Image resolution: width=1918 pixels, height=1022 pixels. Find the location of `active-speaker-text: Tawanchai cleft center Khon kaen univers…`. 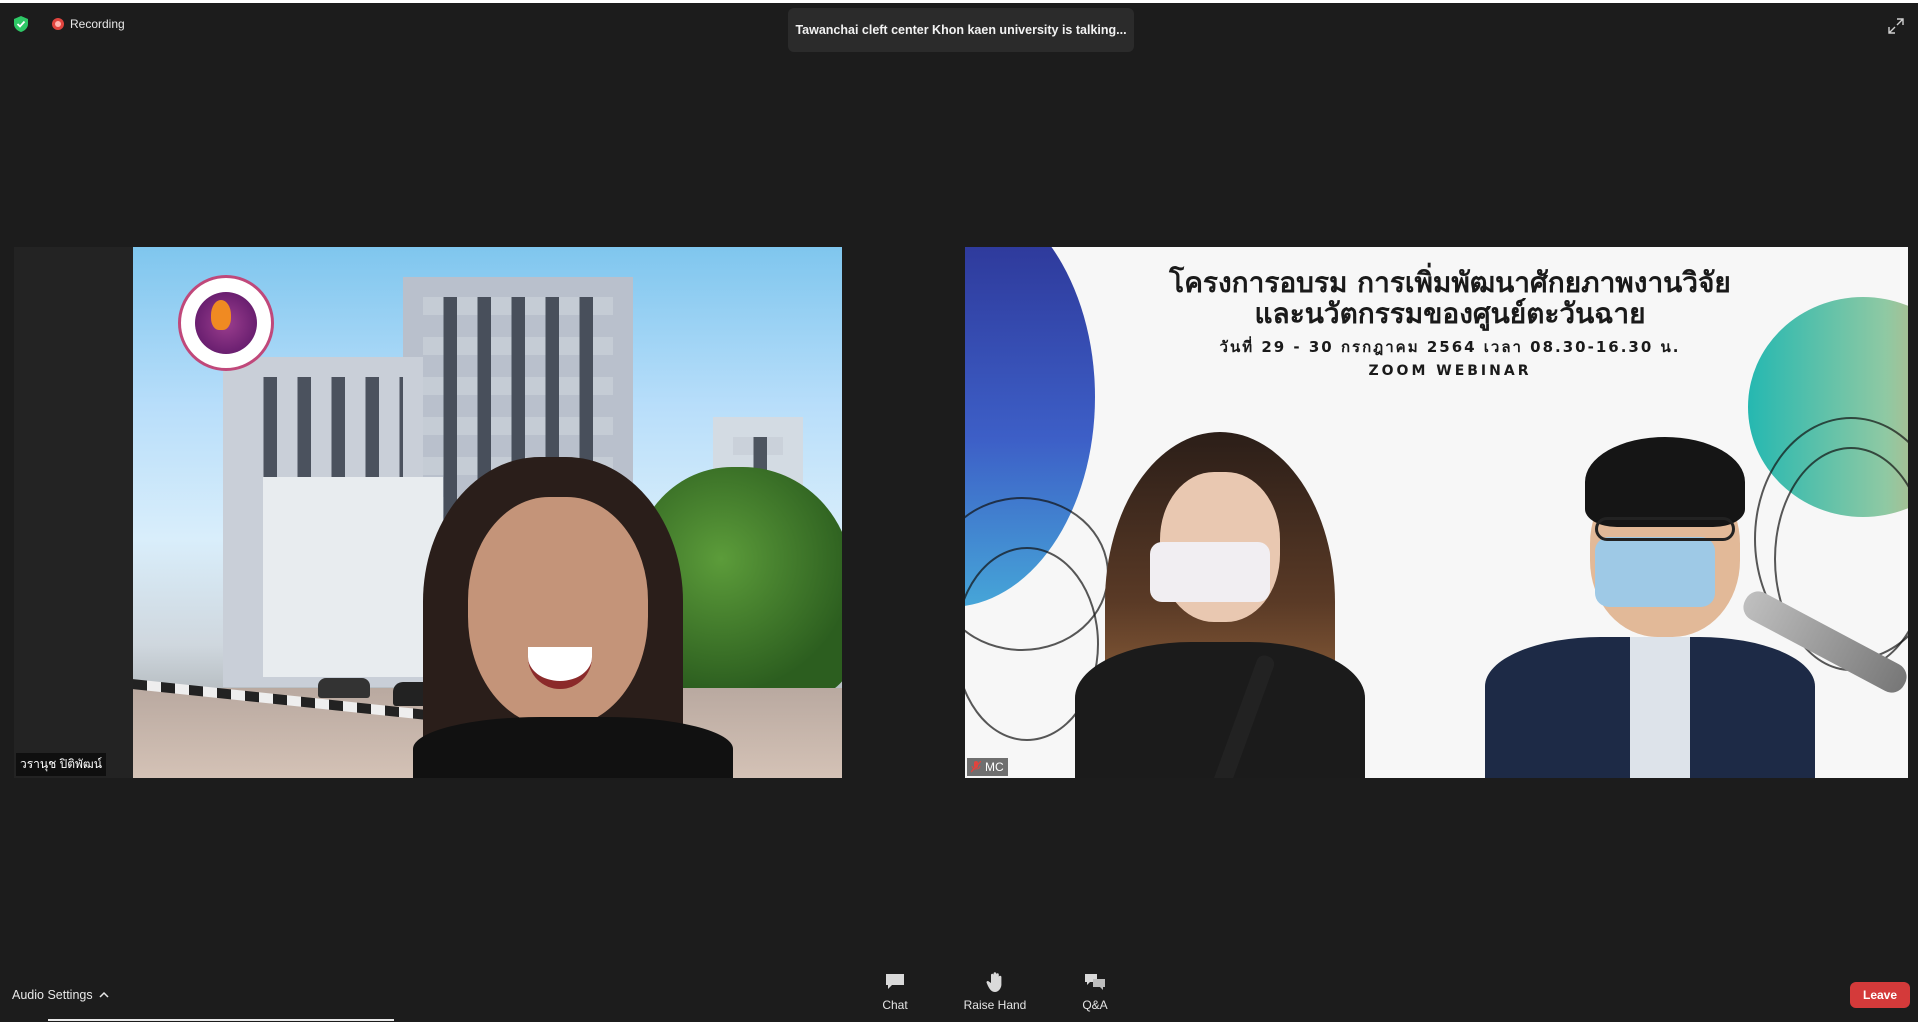

active-speaker-text: Tawanchai cleft center Khon kaen univers… is located at coordinates (961, 30).